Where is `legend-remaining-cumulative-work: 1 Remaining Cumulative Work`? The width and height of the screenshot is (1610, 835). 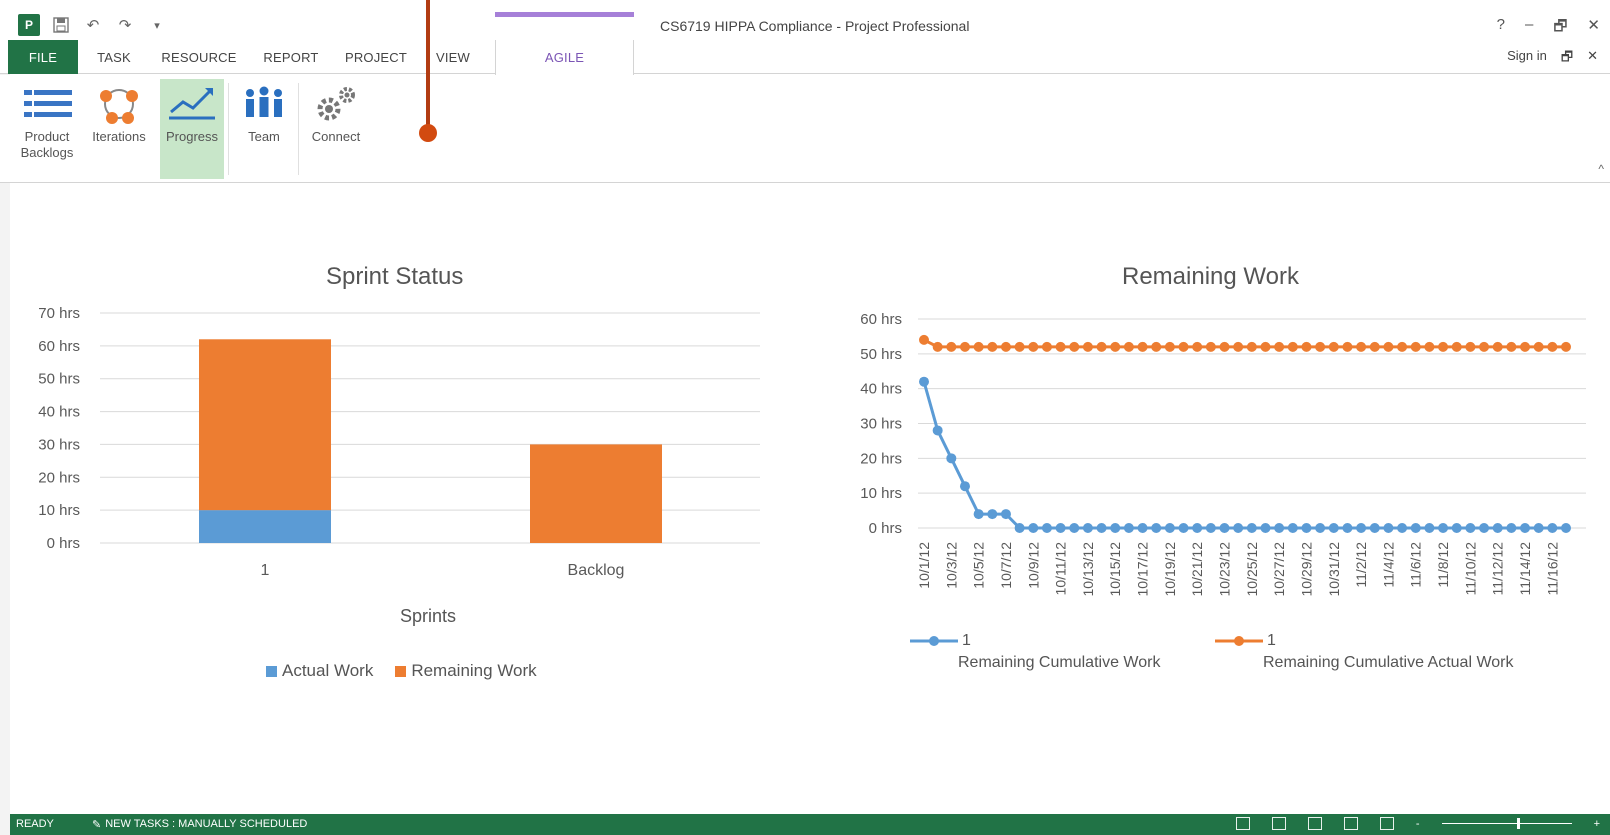 legend-remaining-cumulative-work: 1 Remaining Cumulative Work is located at coordinates (1035, 652).